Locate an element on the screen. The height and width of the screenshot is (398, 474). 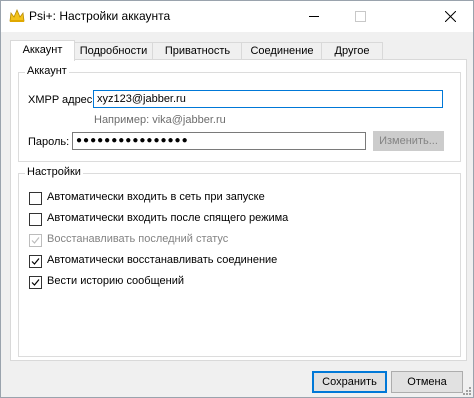
save-button: Сохранить is located at coordinates (349, 382).